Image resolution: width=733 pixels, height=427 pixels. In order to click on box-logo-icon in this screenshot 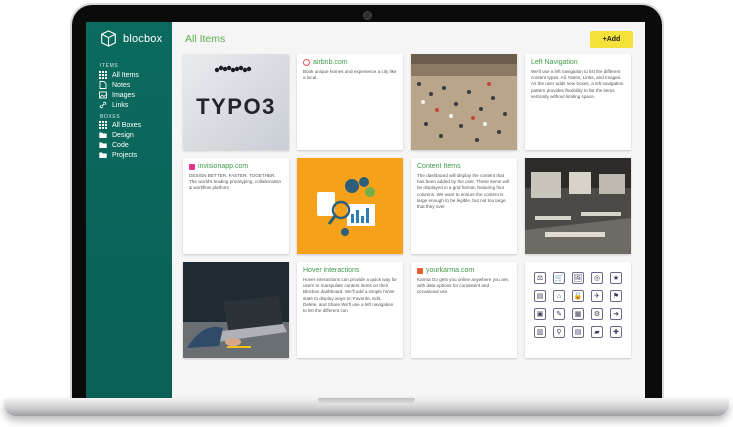, I will do `click(108, 38)`.